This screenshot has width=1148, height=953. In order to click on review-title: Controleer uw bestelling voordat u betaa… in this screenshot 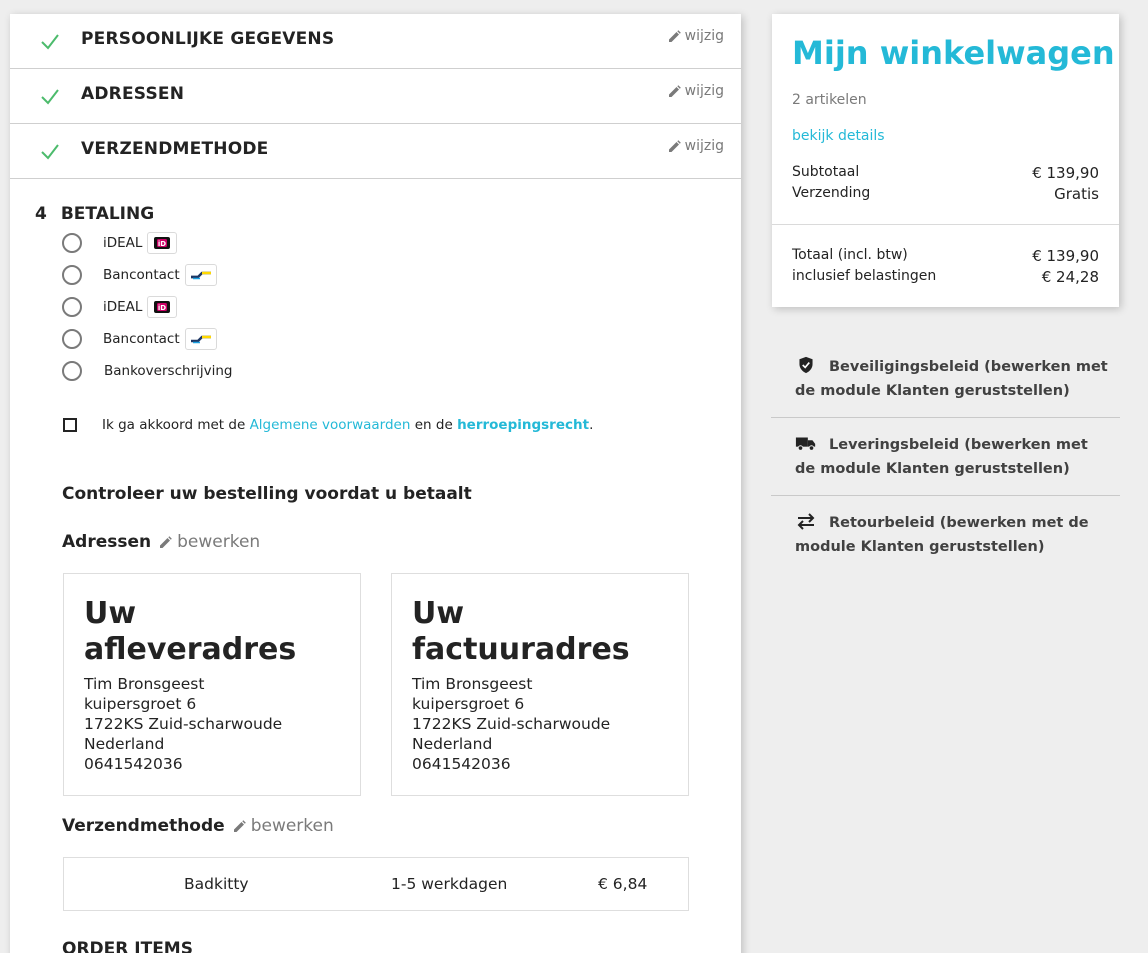, I will do `click(267, 494)`.